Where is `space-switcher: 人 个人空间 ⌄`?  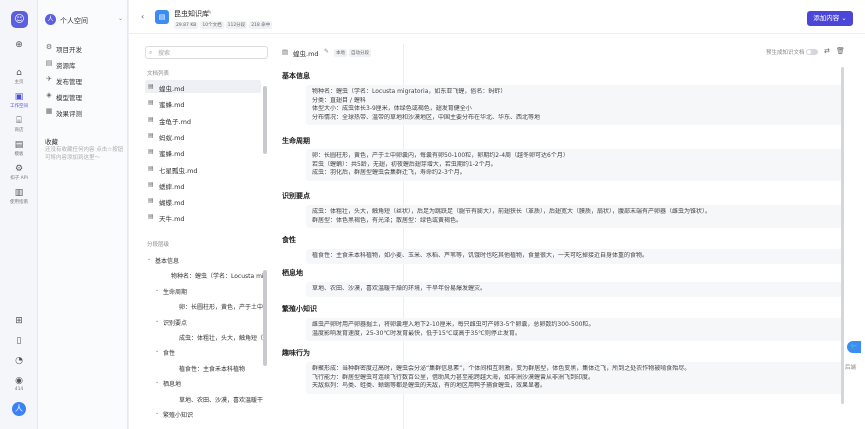 space-switcher: 人 个人空间 ⌄ is located at coordinates (84, 20).